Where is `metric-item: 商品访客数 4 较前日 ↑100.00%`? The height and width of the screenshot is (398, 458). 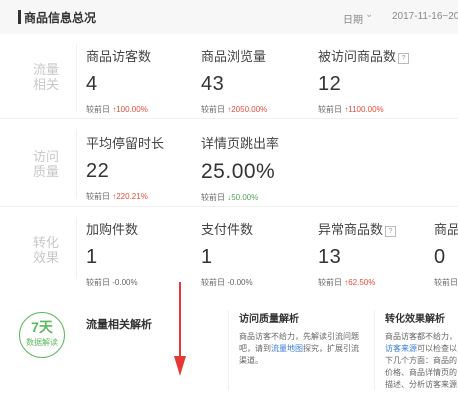
metric-item: 商品访客数 4 较前日 ↑100.00% is located at coordinates (118, 80).